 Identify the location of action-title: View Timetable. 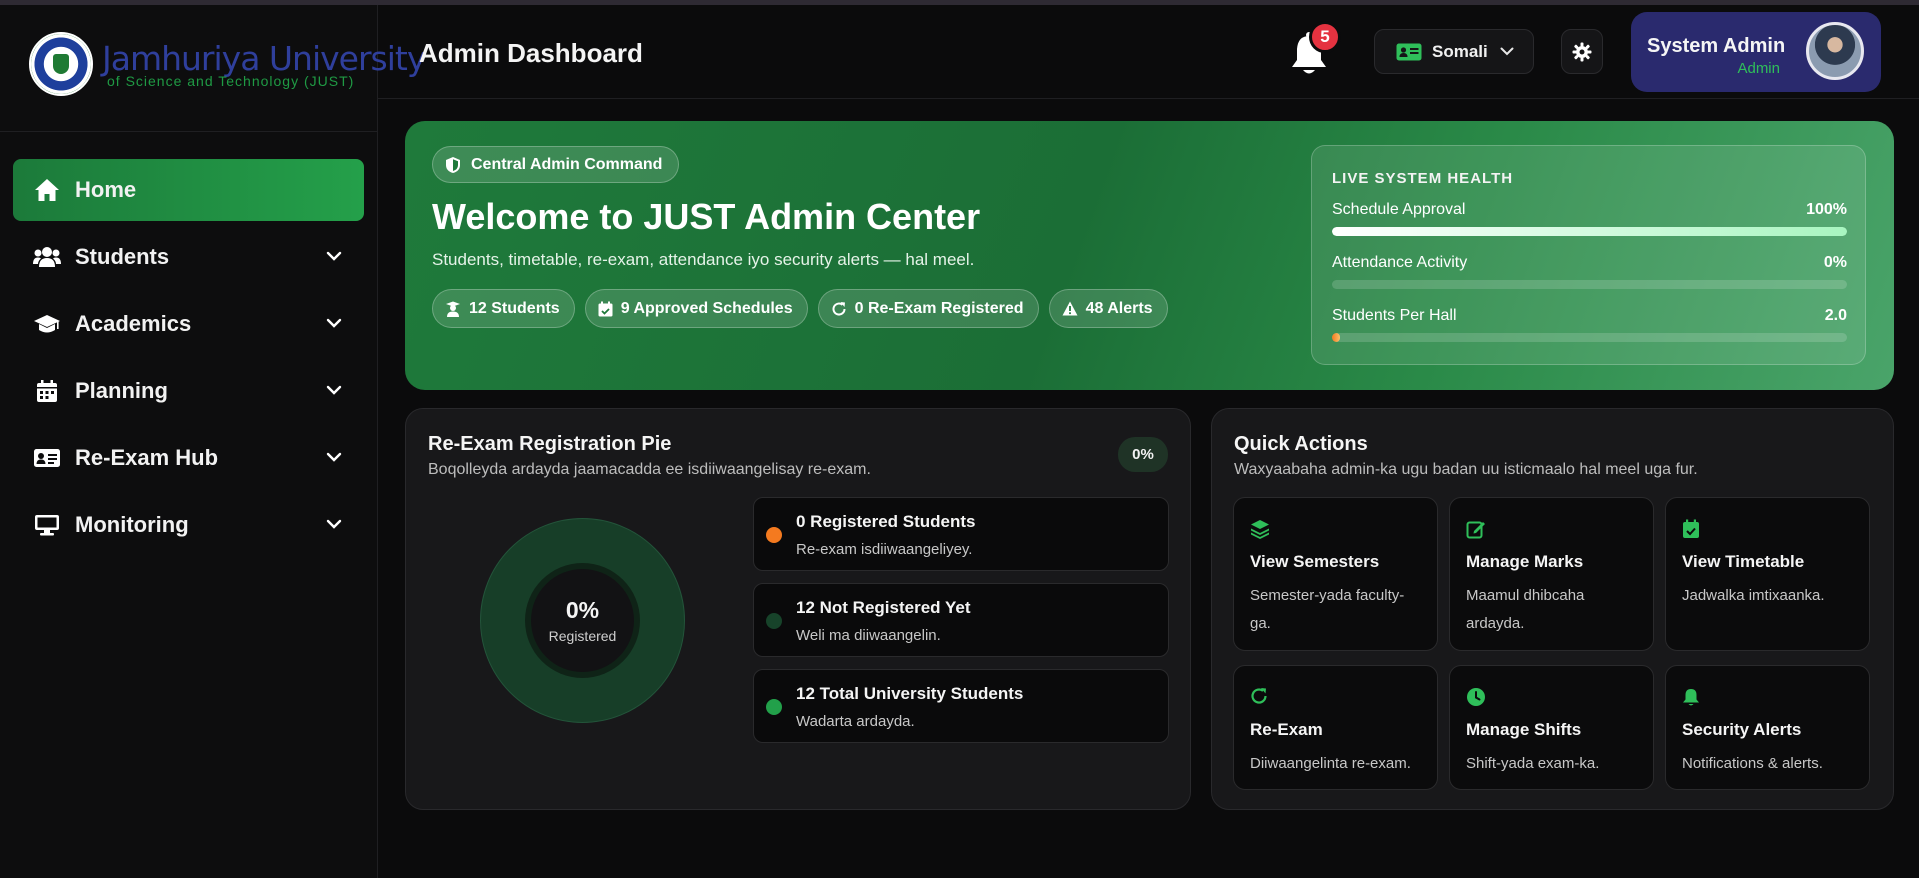
(1743, 561).